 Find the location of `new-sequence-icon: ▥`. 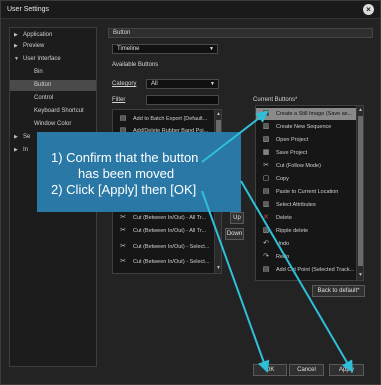

new-sequence-icon: ▥ is located at coordinates (266, 126).